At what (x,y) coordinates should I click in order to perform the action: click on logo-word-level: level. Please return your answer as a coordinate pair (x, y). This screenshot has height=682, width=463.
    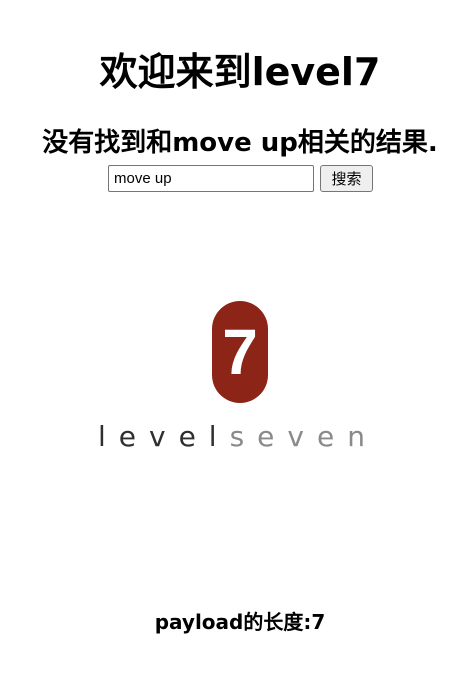
    Looking at the image, I should click on (164, 436).